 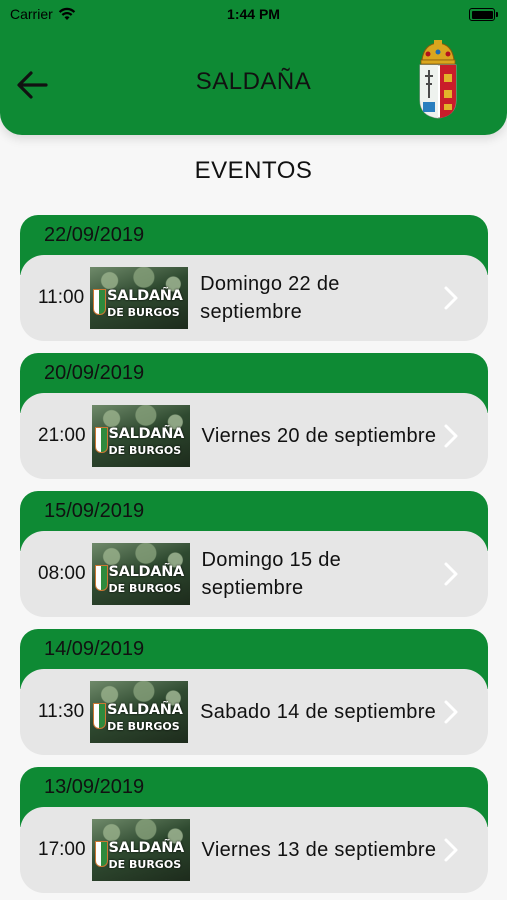 I want to click on event-time: 08:00, so click(x=62, y=573).